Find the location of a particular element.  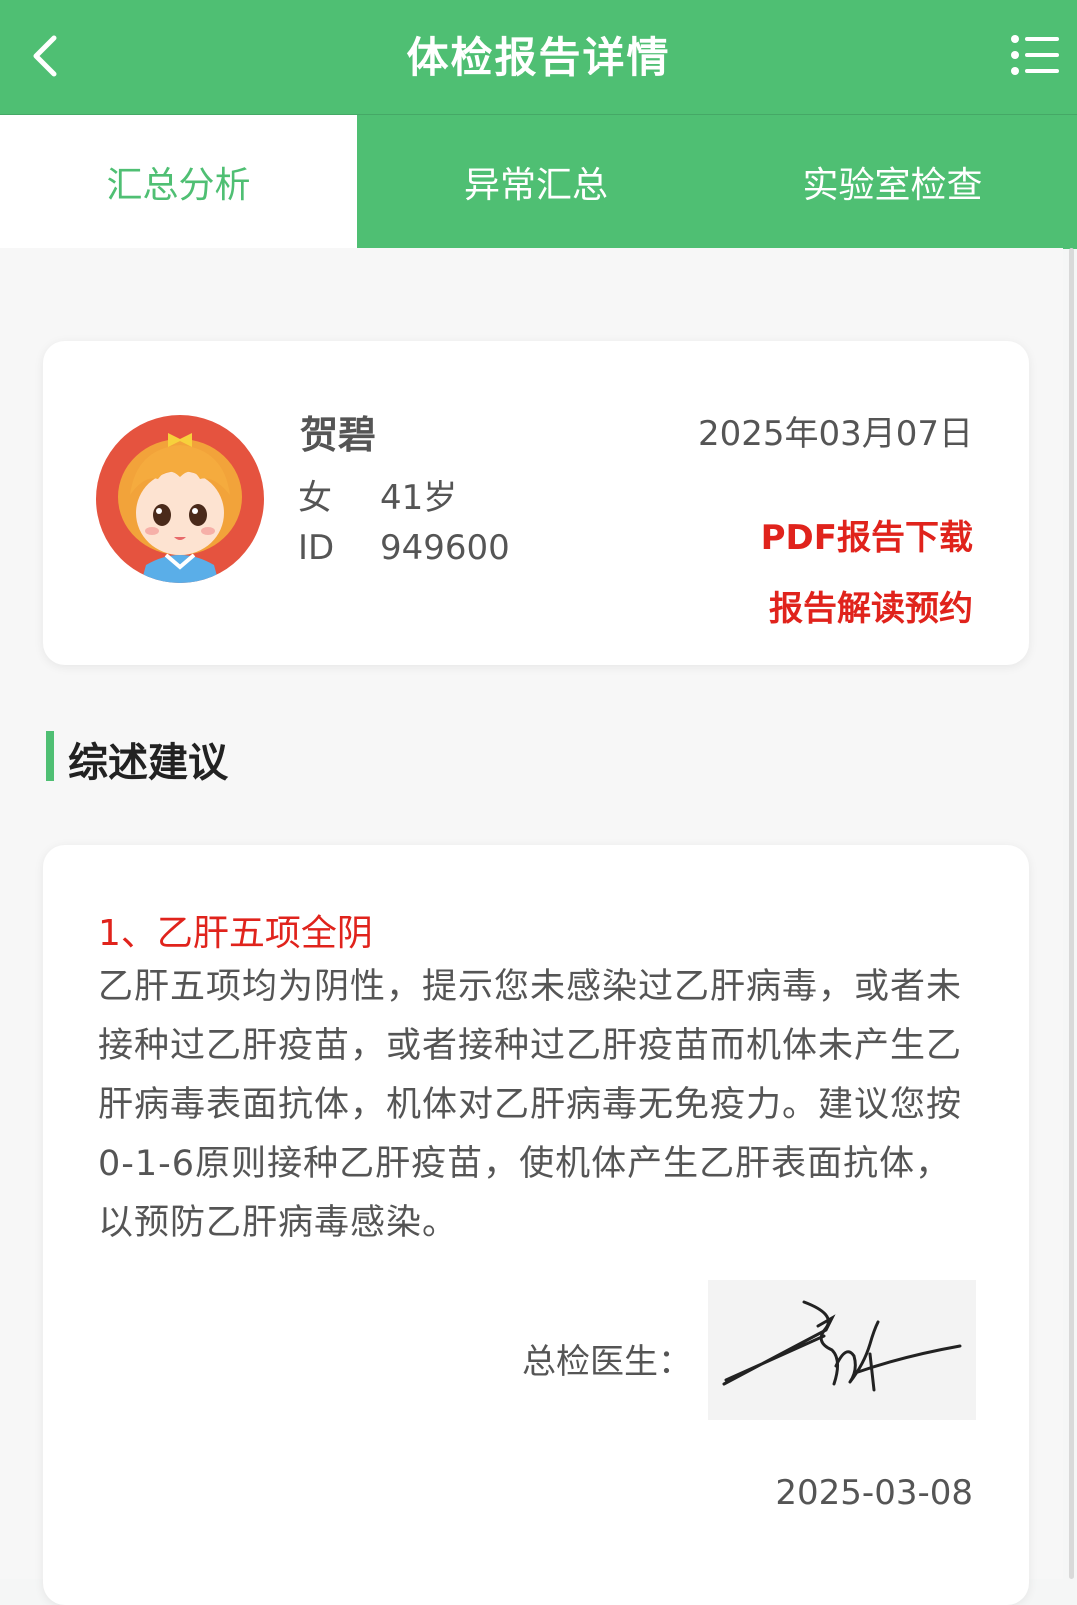

patient-name: 贺碧 is located at coordinates (338, 435).